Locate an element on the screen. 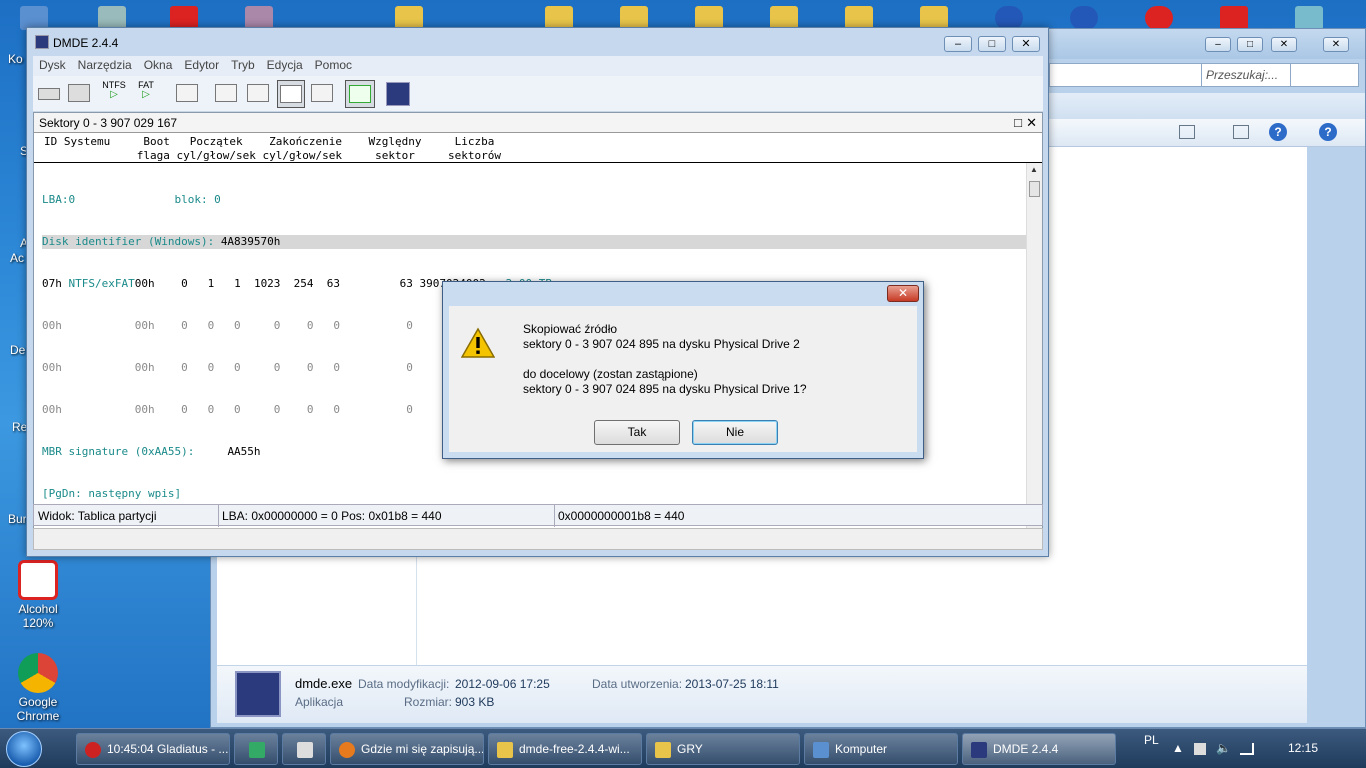 The image size is (1366, 768). list-icon is located at coordinates (258, 93).